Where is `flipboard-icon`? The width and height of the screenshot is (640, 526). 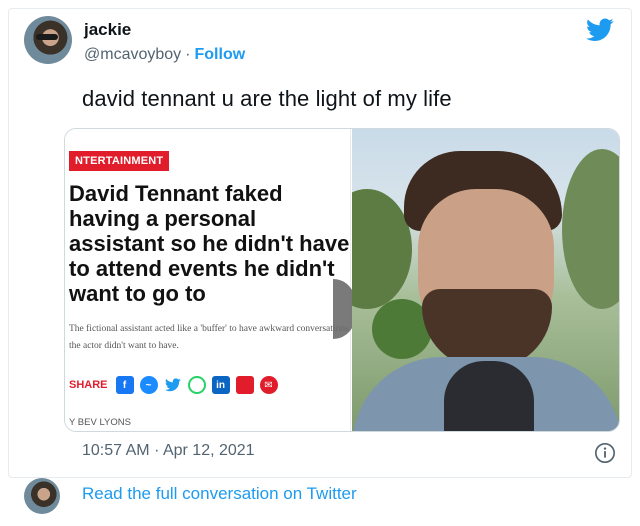
flipboard-icon is located at coordinates (244, 385).